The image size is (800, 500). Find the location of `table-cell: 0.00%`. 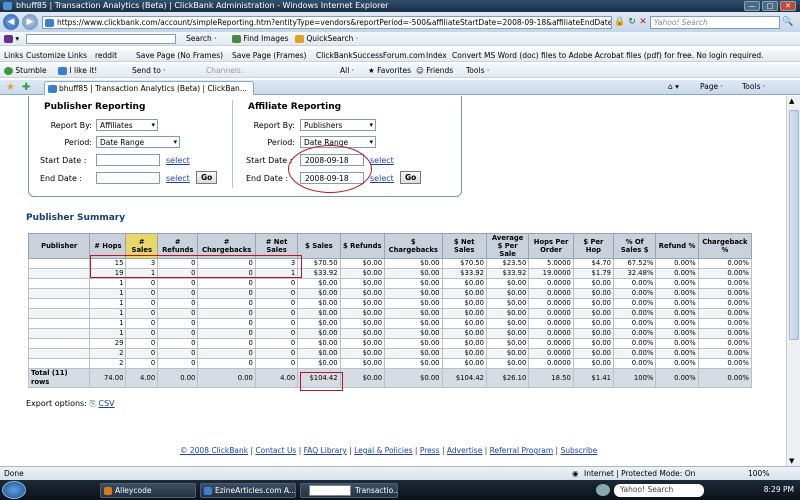

table-cell: 0.00% is located at coordinates (635, 353).